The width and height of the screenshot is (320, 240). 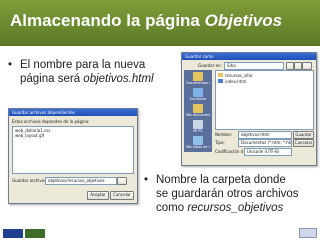 What do you see at coordinates (248, 81) in the screenshot?
I see `file-list-item: index.html` at bounding box center [248, 81].